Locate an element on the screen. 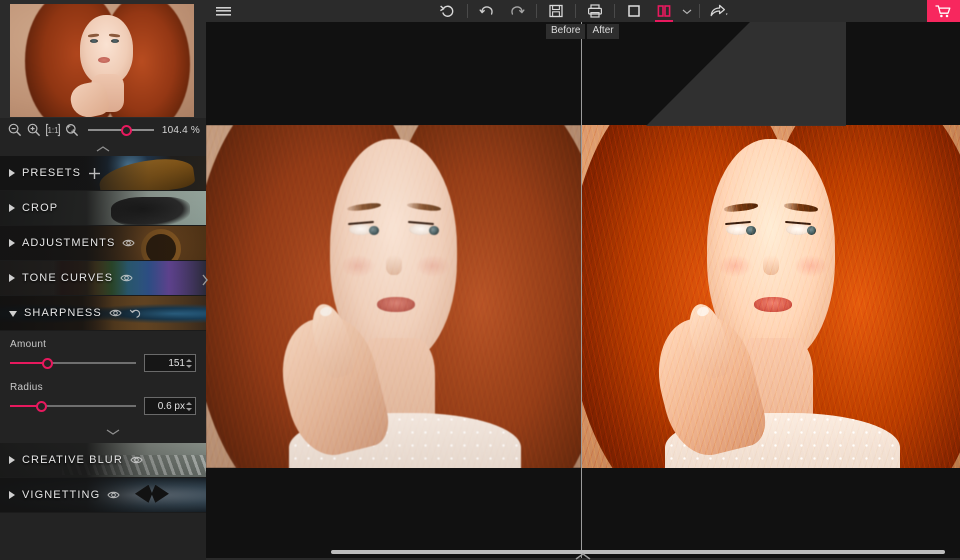  reset-section-icon is located at coordinates (135, 313).